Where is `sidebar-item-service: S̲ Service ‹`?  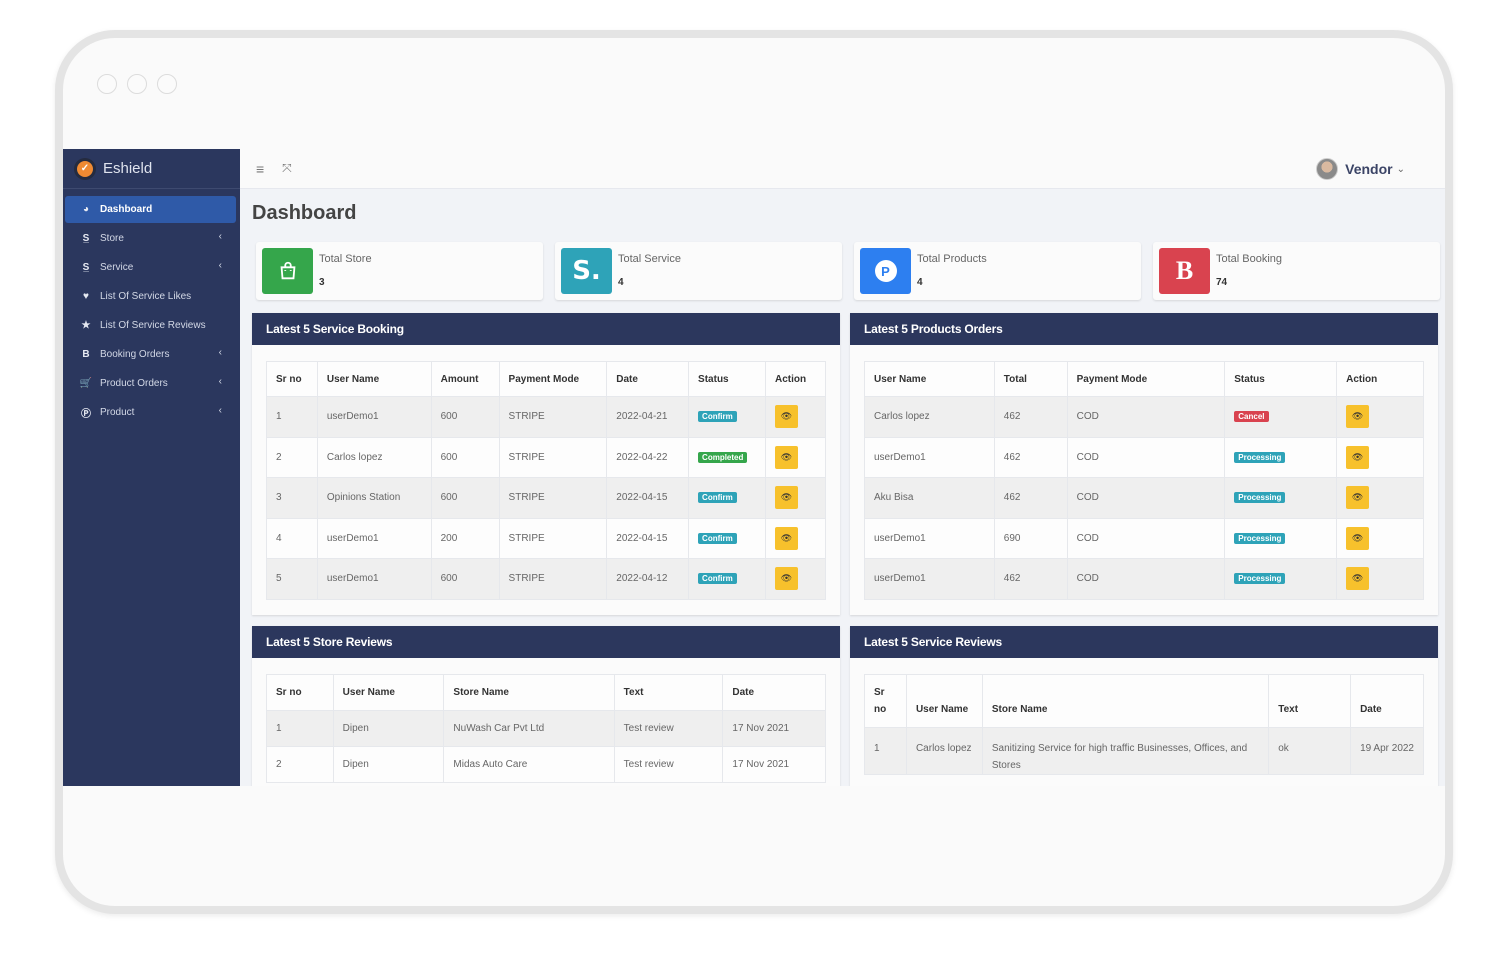
sidebar-item-service: S̲ Service ‹ is located at coordinates (150, 267).